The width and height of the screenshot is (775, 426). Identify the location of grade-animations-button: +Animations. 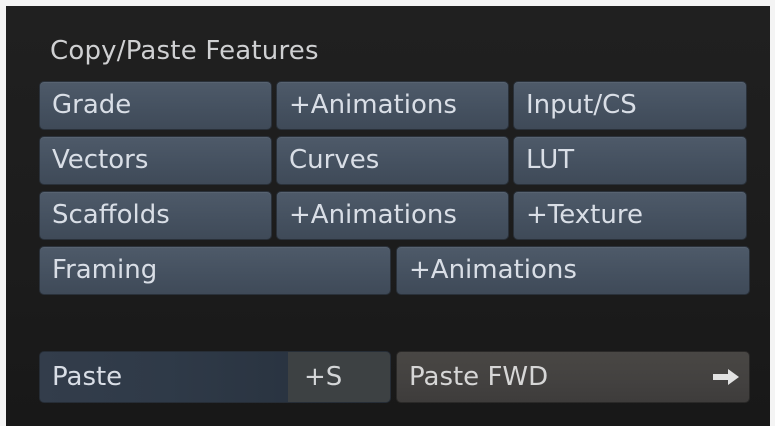
(392, 105).